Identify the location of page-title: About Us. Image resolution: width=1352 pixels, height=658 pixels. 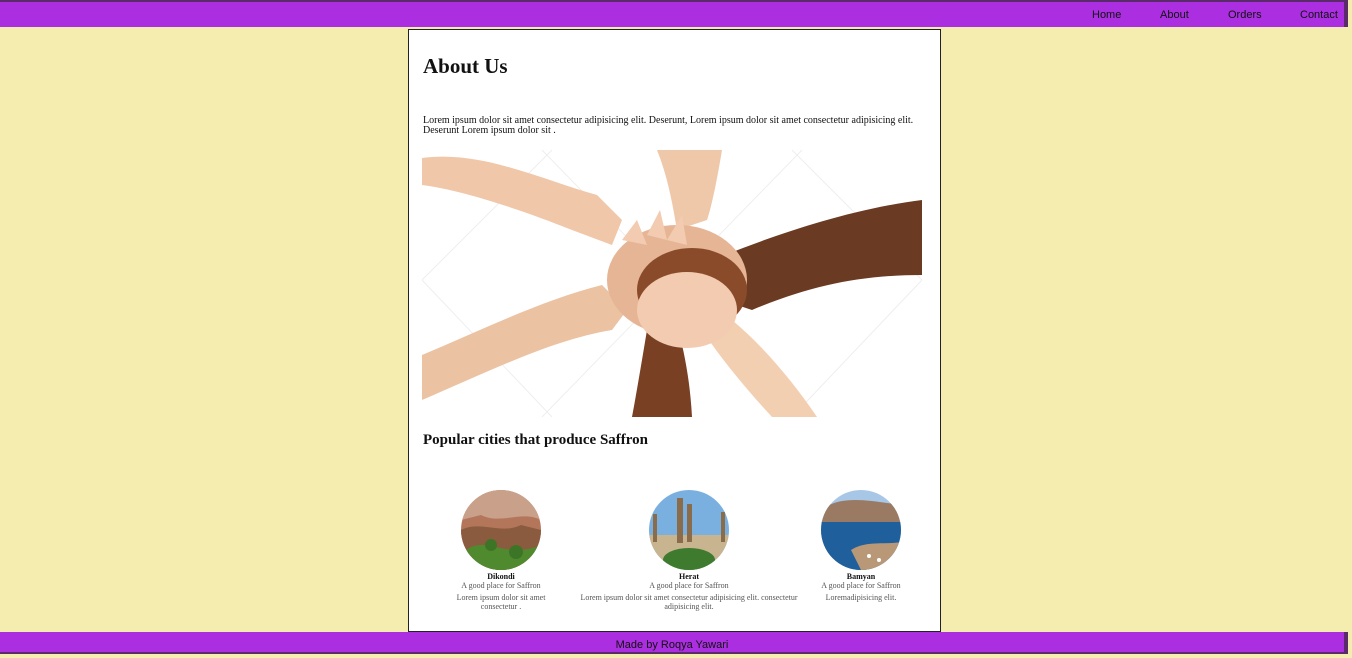
(465, 66).